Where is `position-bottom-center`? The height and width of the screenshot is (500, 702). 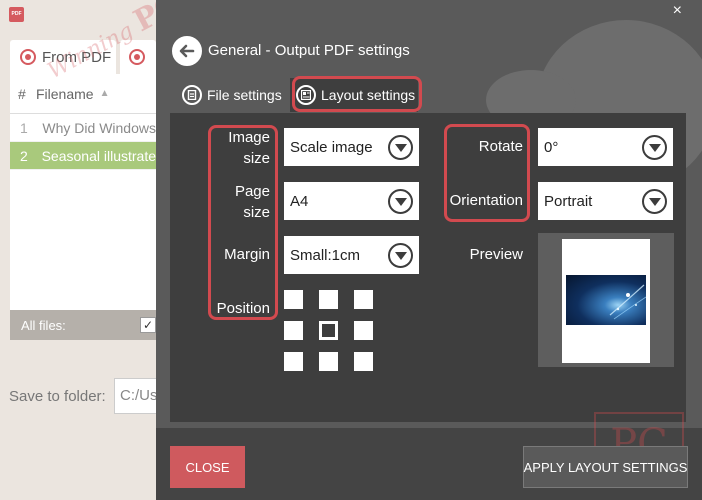 position-bottom-center is located at coordinates (328, 361).